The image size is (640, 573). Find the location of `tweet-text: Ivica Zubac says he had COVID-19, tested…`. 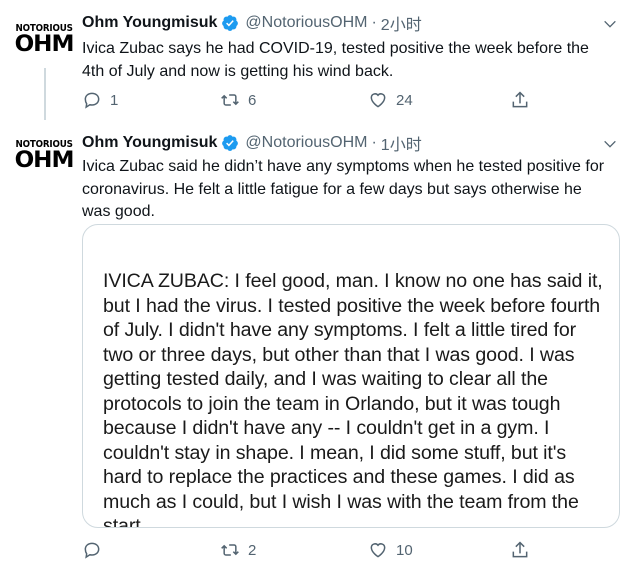

tweet-text: Ivica Zubac says he had COVID-19, tested… is located at coordinates (335, 60).